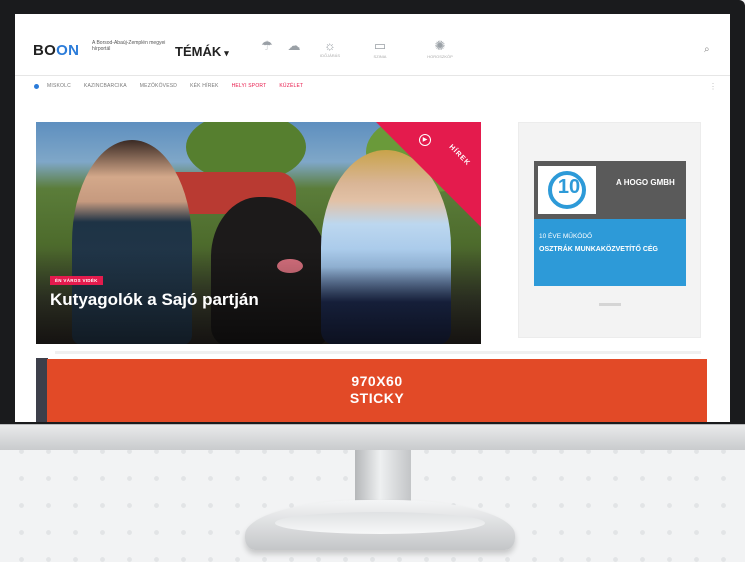 Image resolution: width=745 pixels, height=562 pixels. I want to click on ad-top-band: 10 A HOGO GMBH, so click(610, 190).